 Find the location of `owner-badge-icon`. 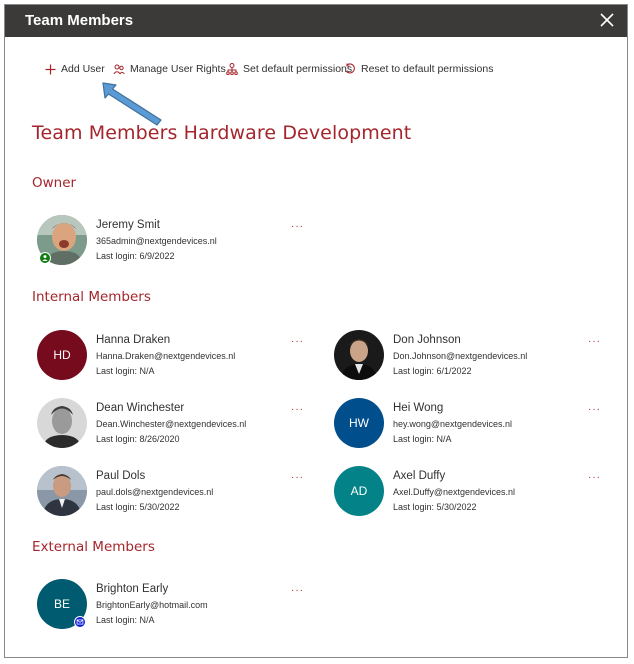

owner-badge-icon is located at coordinates (45, 258).